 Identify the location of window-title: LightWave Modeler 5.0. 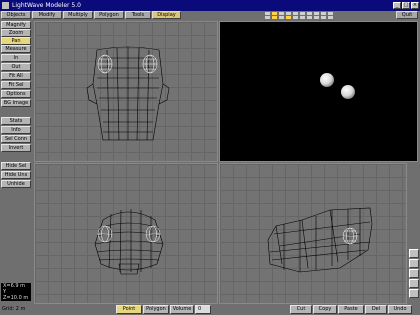
(46, 5).